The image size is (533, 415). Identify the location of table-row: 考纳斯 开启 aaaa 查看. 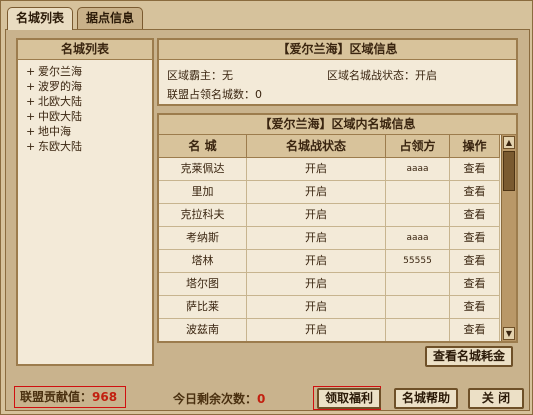
(329, 238).